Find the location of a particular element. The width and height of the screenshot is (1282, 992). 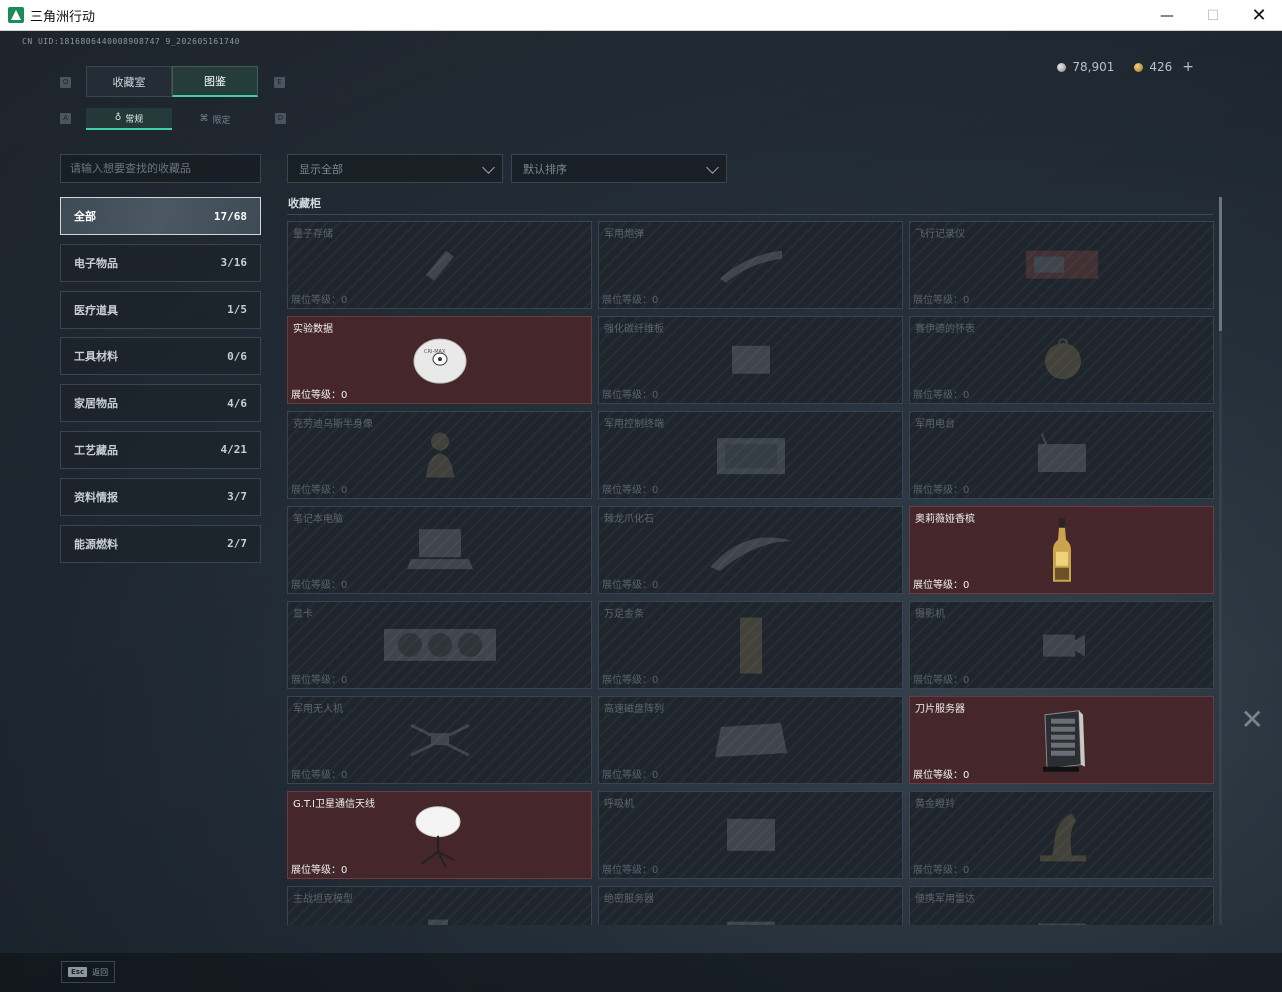

flight-recorder-icon is located at coordinates (1062, 267).